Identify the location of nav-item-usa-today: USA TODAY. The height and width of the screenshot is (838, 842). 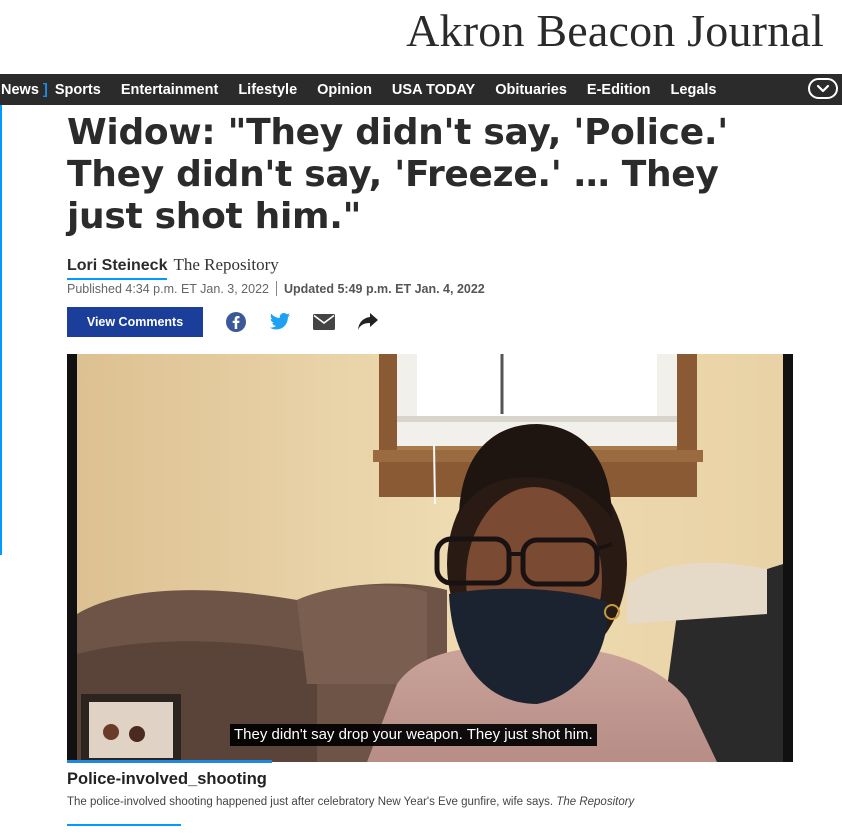
(433, 90).